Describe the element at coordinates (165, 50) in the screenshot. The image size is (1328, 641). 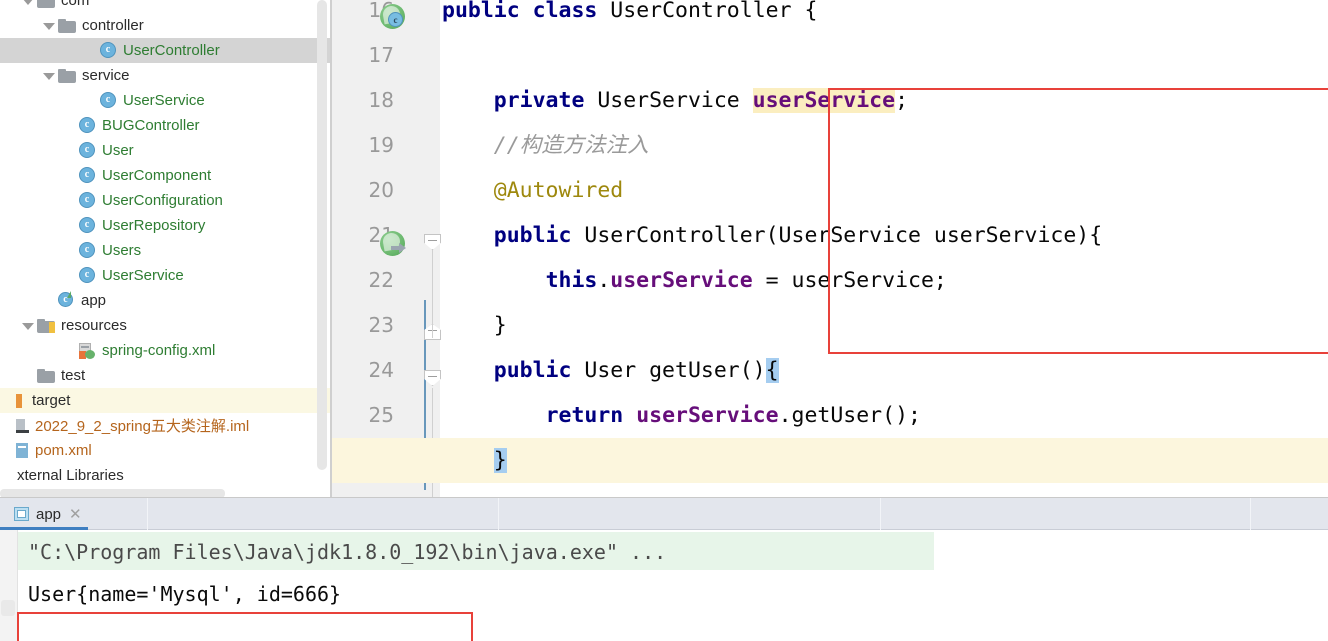
I see `tree-item-usercontroller: c UserController` at that location.